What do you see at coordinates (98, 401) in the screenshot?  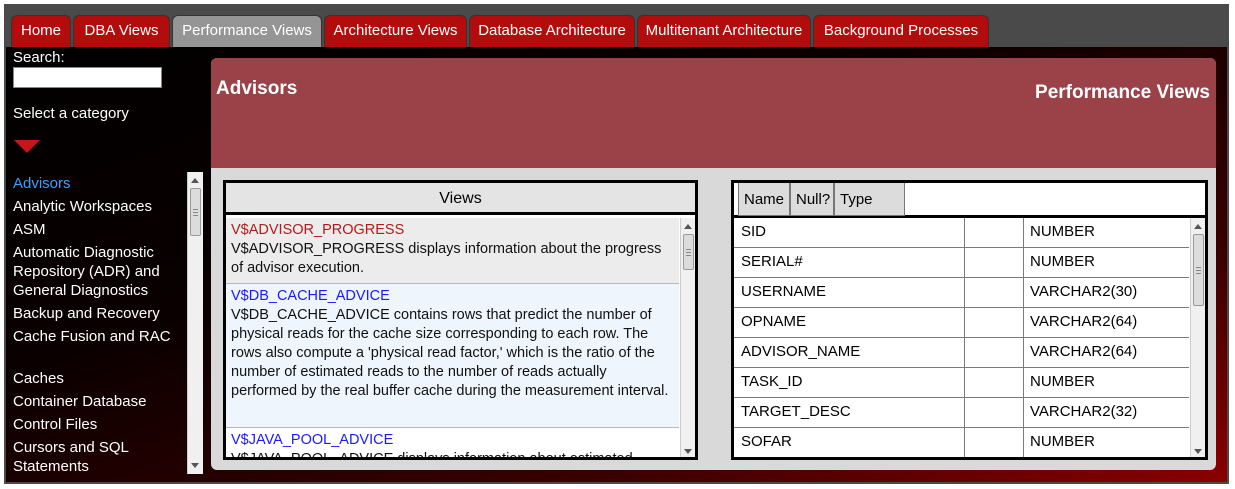 I see `category-item-container-database: Container Database` at bounding box center [98, 401].